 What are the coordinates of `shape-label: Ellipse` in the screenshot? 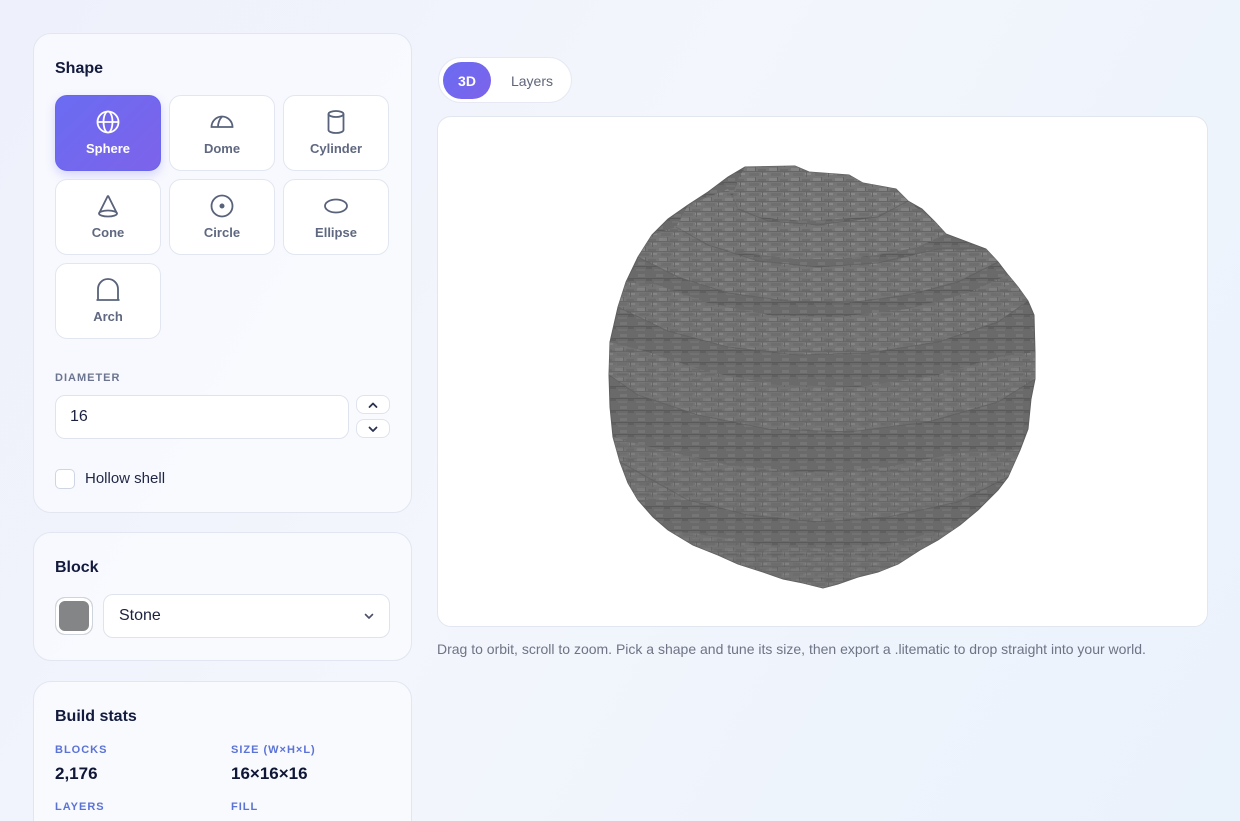 It's located at (336, 232).